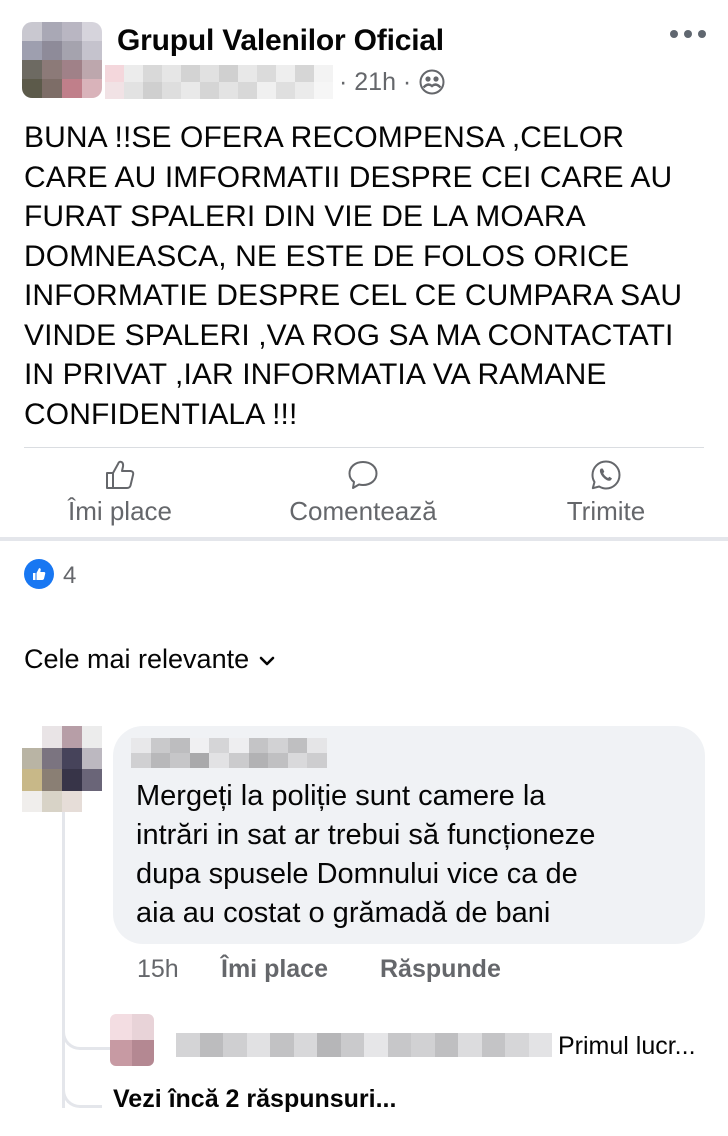 Image resolution: width=728 pixels, height=1136 pixels. Describe the element at coordinates (120, 474) in the screenshot. I see `thumbs-up-icon` at that location.